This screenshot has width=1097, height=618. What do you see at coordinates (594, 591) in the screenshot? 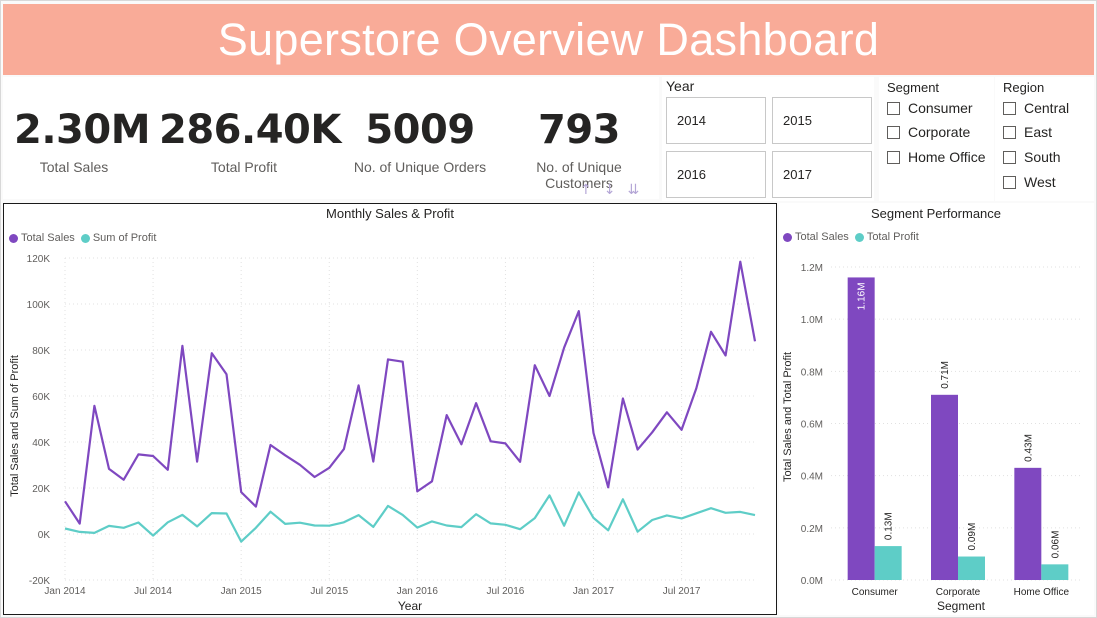
I see `x-tick-label: Jan 2017` at bounding box center [594, 591].